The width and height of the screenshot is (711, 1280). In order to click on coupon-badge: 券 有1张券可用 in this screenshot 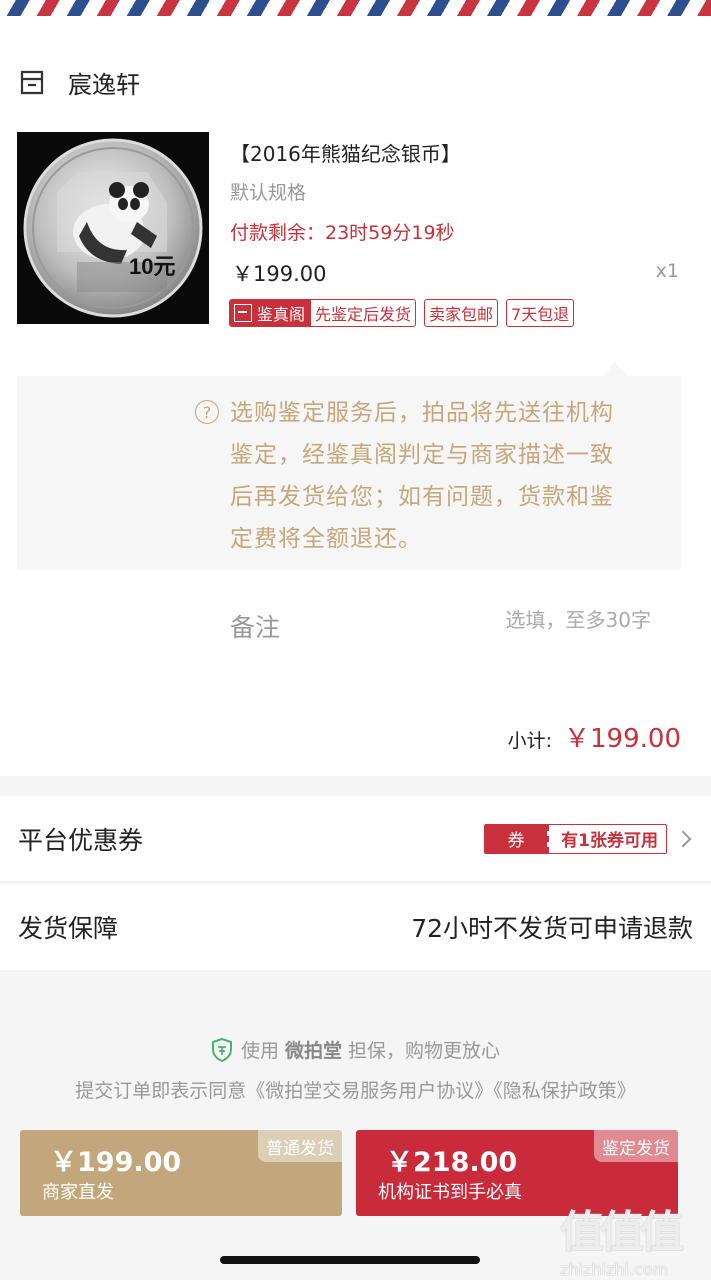, I will do `click(575, 838)`.